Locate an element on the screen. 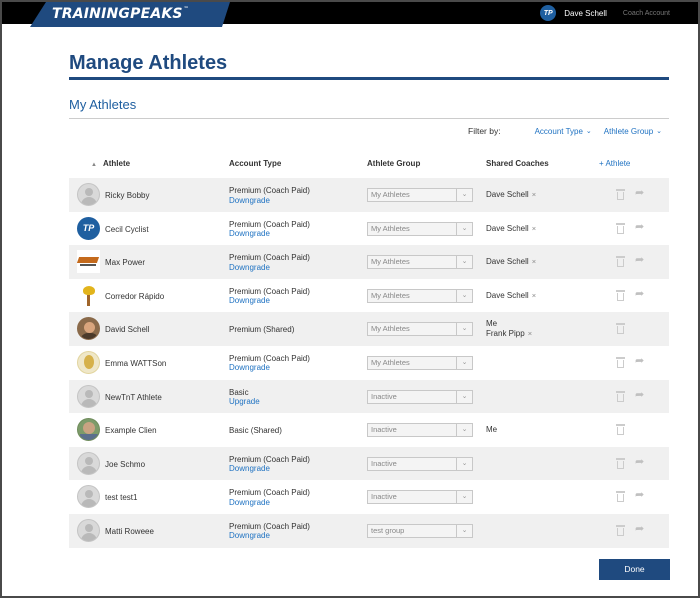  sort-up-icon: ▲ is located at coordinates (94, 165).